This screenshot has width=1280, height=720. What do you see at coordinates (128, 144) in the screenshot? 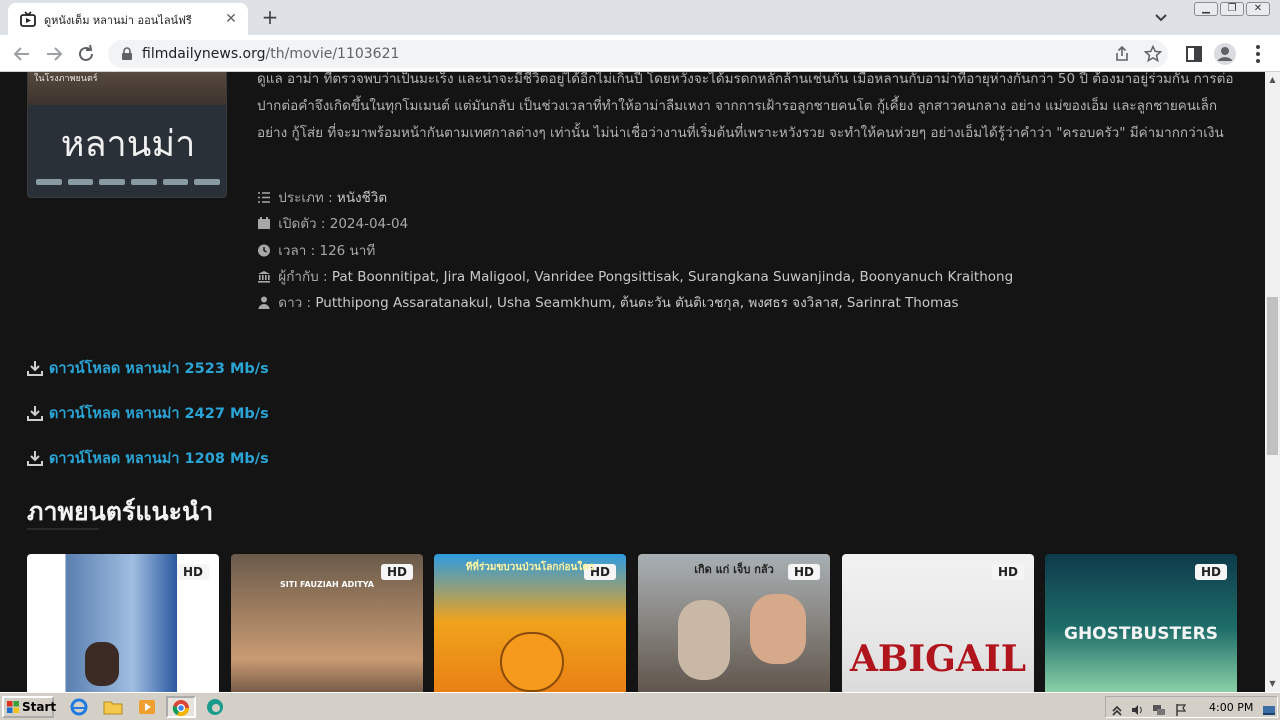
I see `poster-title: หลานม่า` at bounding box center [128, 144].